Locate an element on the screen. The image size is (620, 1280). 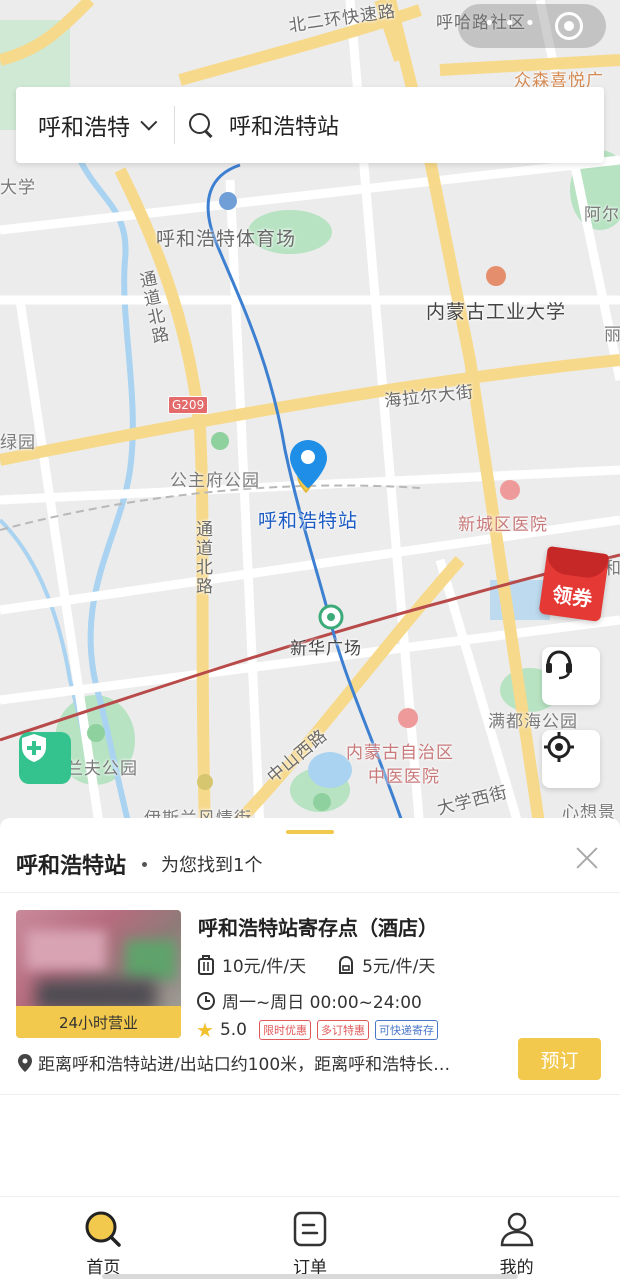
close-icon is located at coordinates (587, 857).